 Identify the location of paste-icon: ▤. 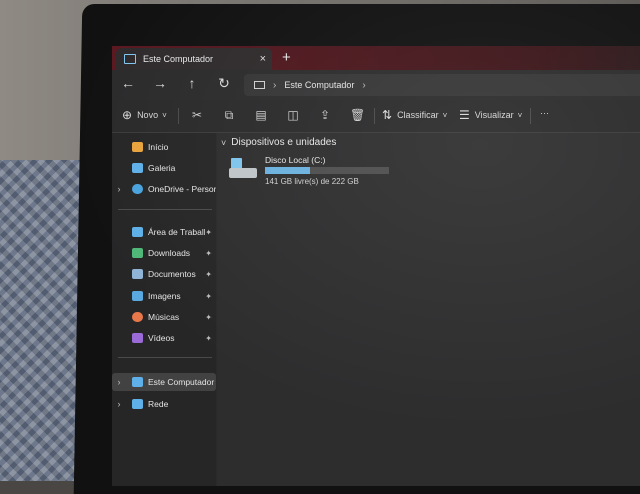
(261, 115).